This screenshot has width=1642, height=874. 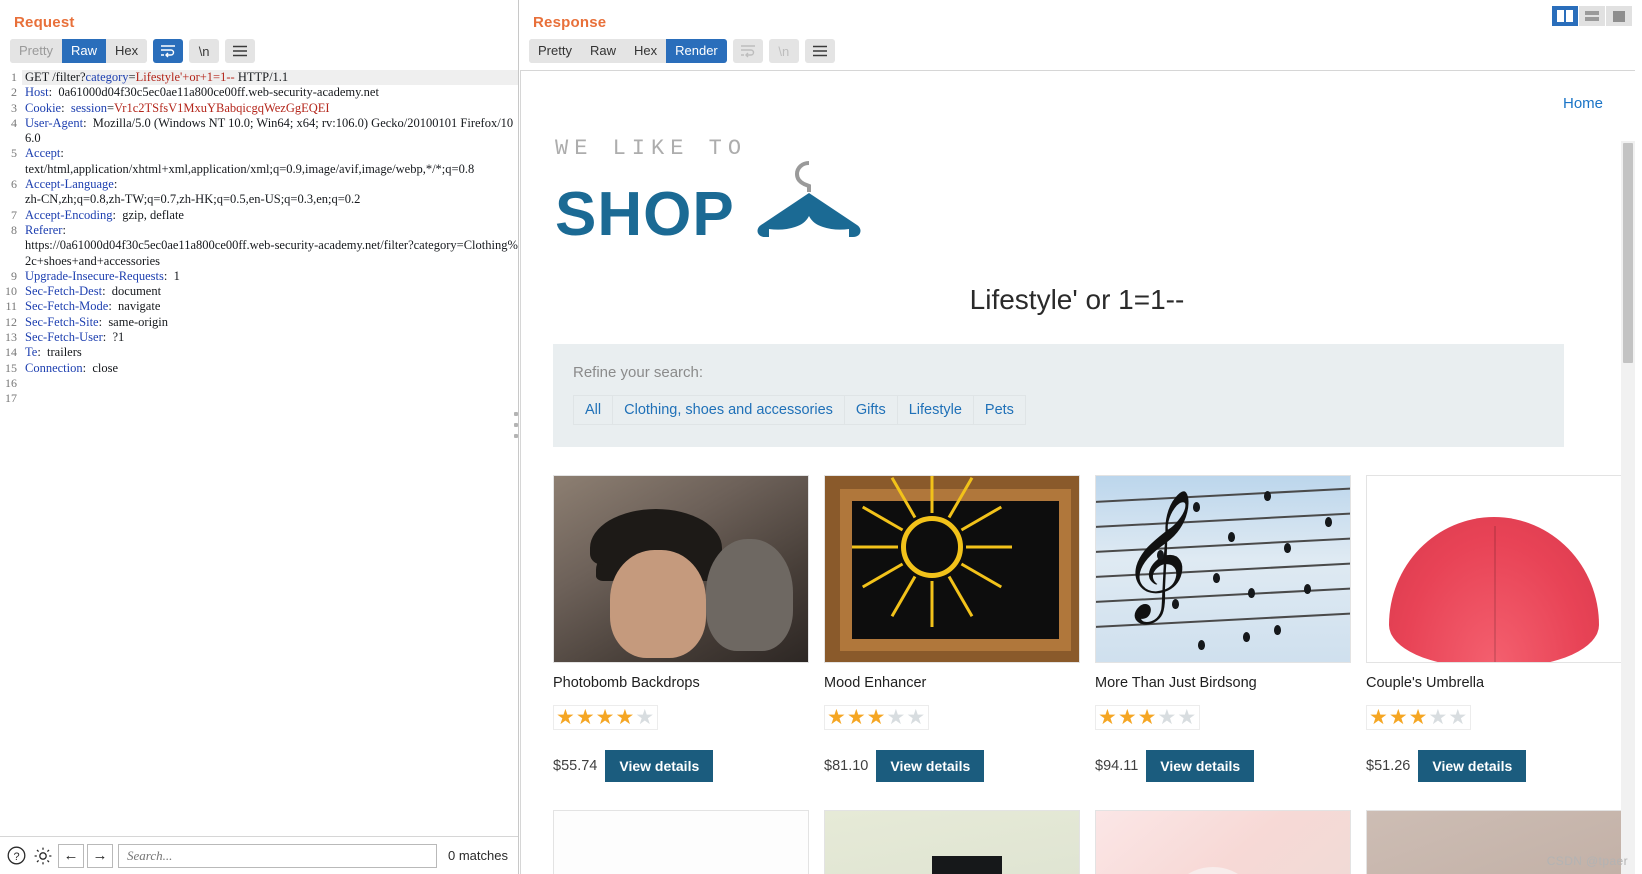 I want to click on token: Host, so click(x=37, y=92).